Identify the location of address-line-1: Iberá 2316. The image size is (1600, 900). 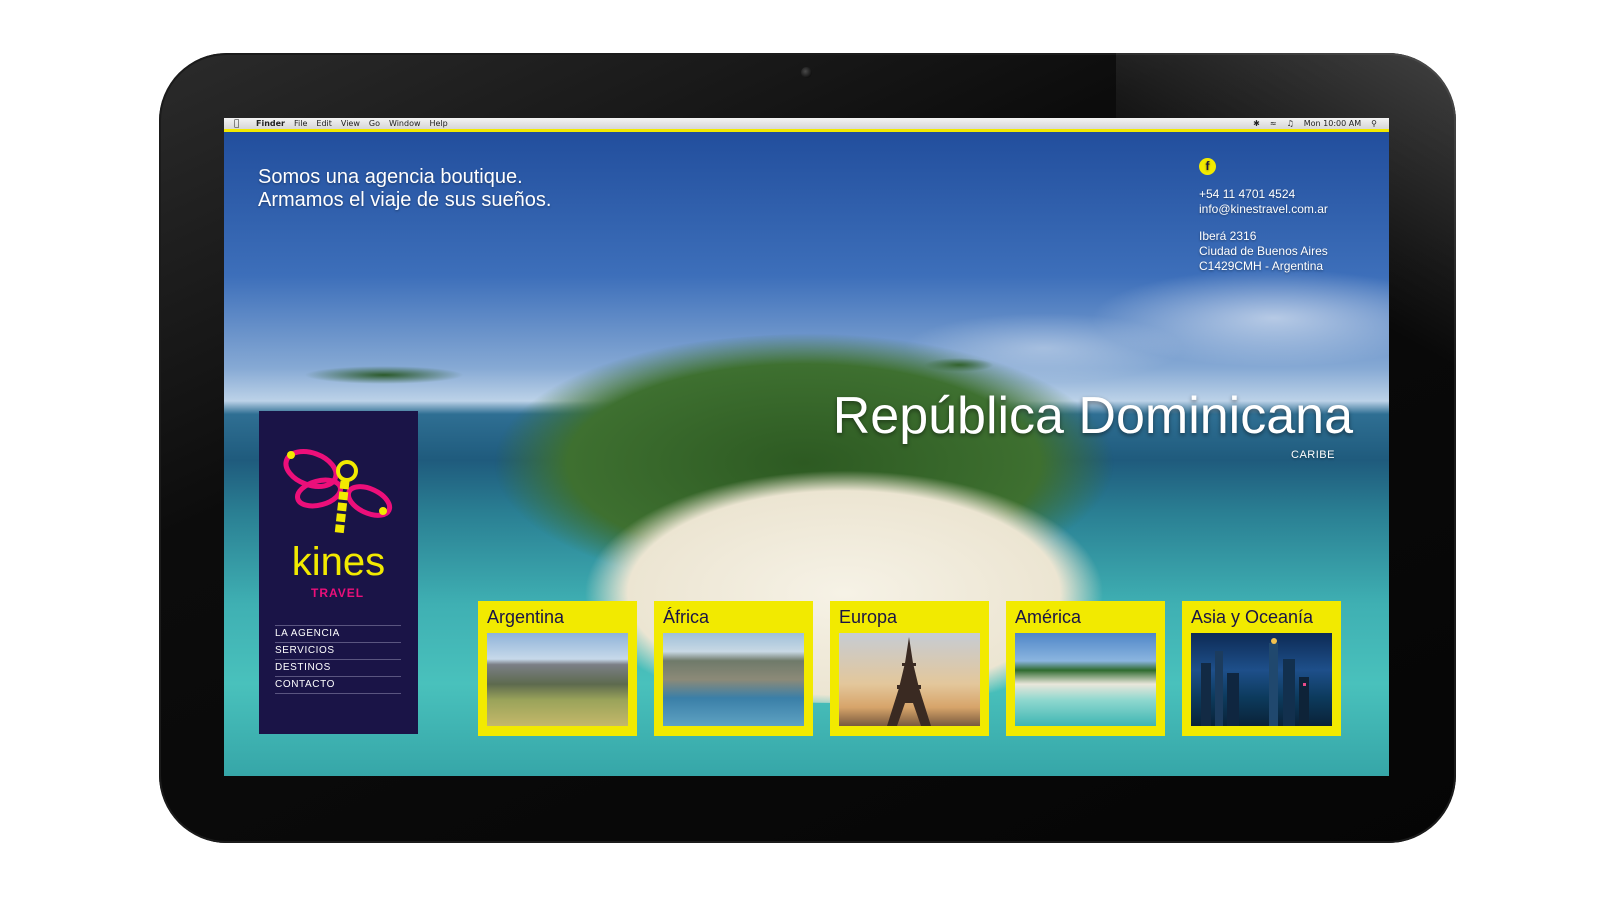
(1228, 236).